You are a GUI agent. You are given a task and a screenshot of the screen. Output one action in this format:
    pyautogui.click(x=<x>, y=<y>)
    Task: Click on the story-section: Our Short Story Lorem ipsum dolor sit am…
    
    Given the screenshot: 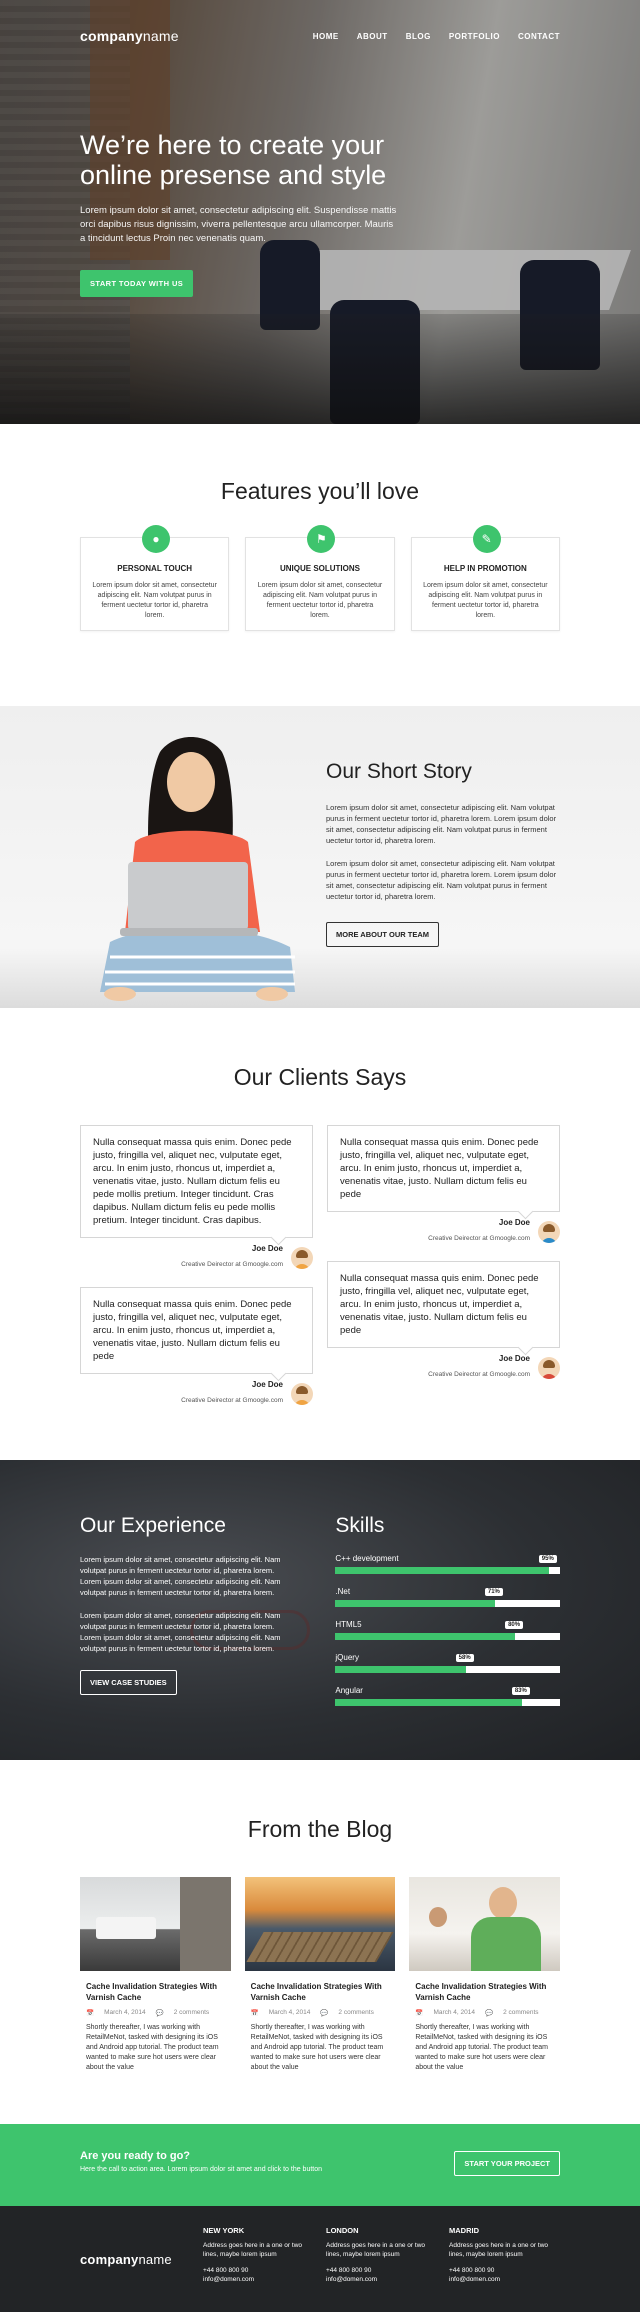 What is the action you would take?
    pyautogui.click(x=320, y=857)
    